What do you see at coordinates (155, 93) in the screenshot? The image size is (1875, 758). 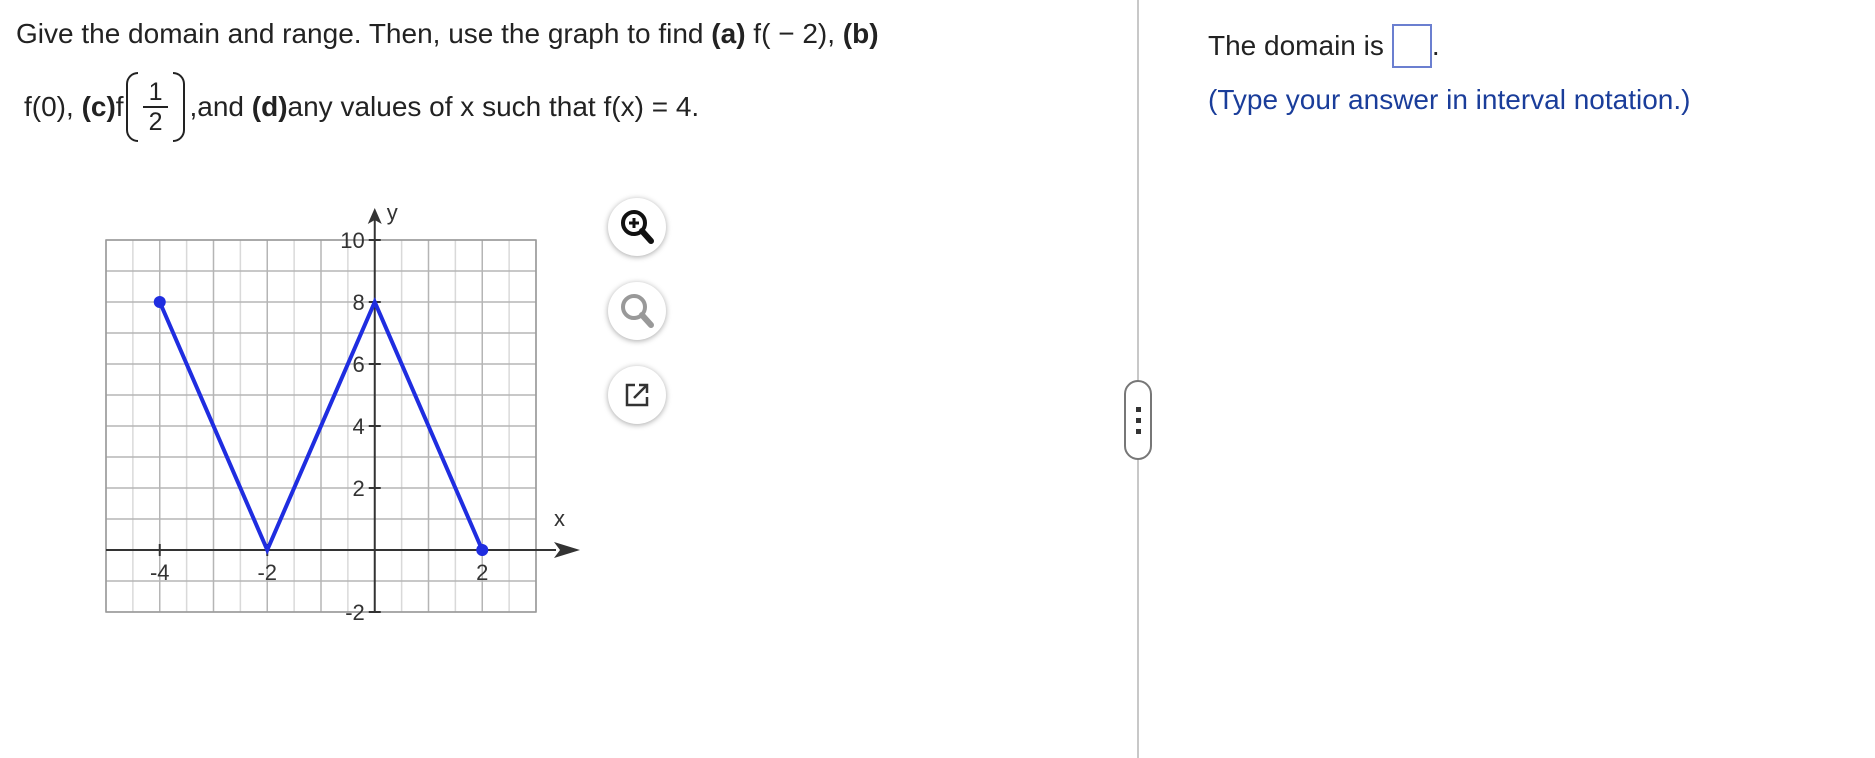 I see `fraction-numerator: 1` at bounding box center [155, 93].